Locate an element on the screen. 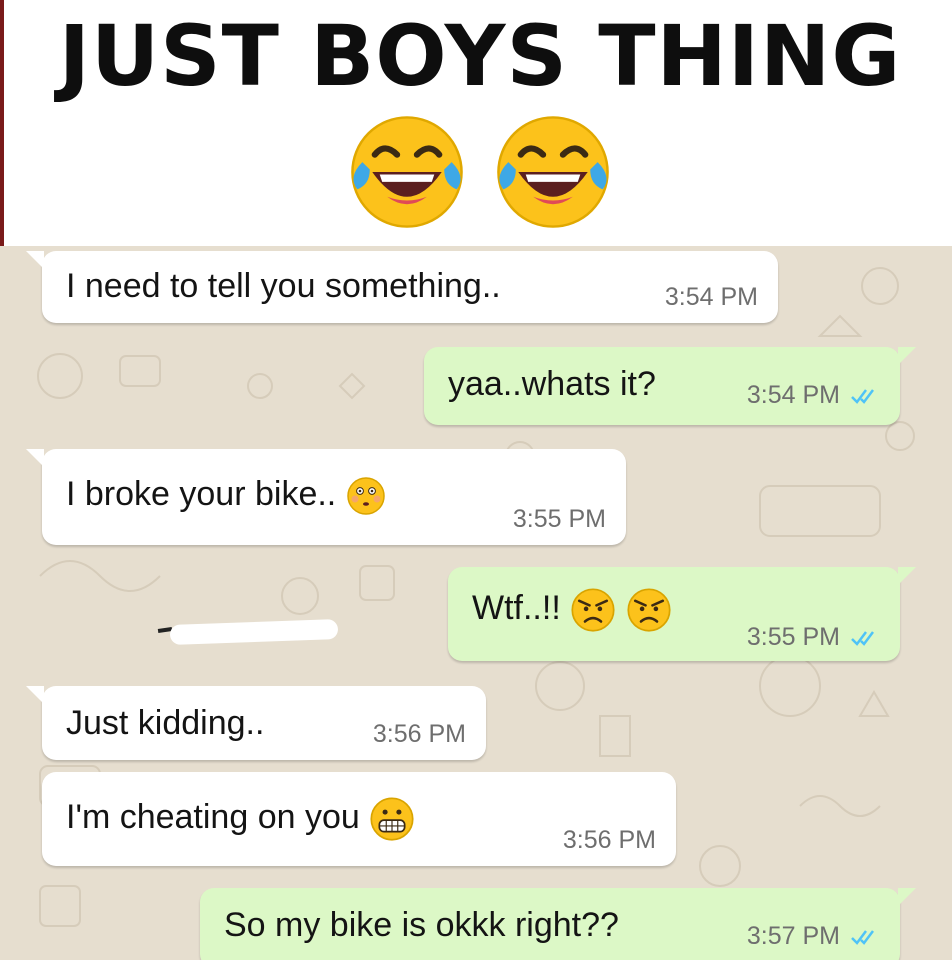 Image resolution: width=952 pixels, height=960 pixels. header-emoji-row is located at coordinates (478, 172).